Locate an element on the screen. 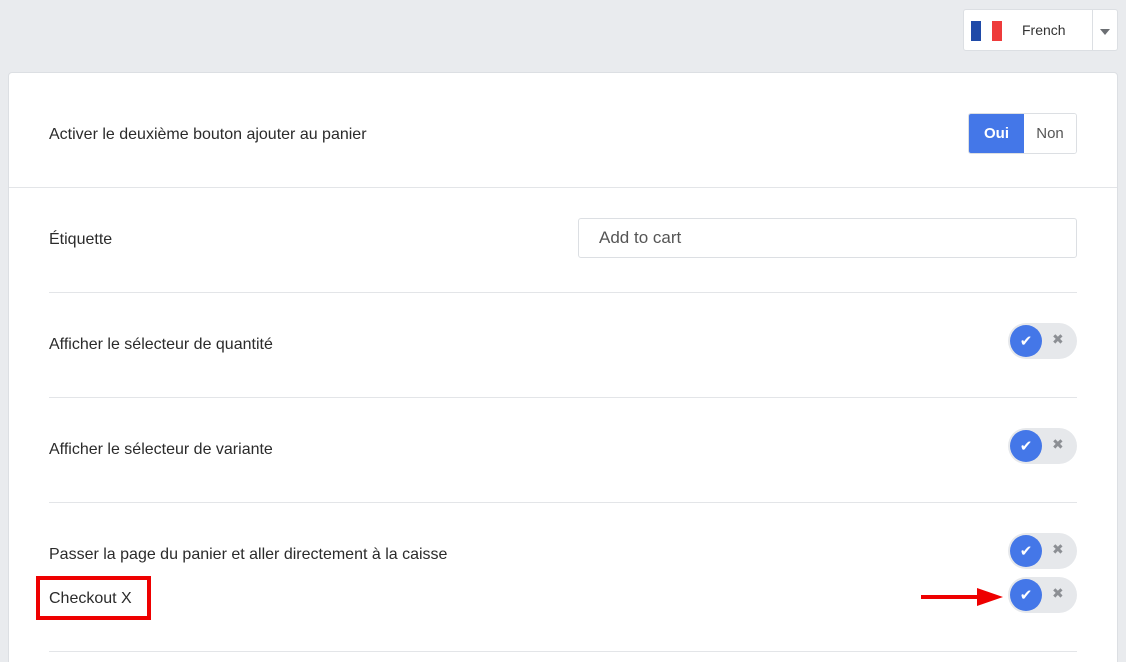 This screenshot has height=662, width=1126. skip-cart-toggle: ✔ ✖ is located at coordinates (1042, 551).